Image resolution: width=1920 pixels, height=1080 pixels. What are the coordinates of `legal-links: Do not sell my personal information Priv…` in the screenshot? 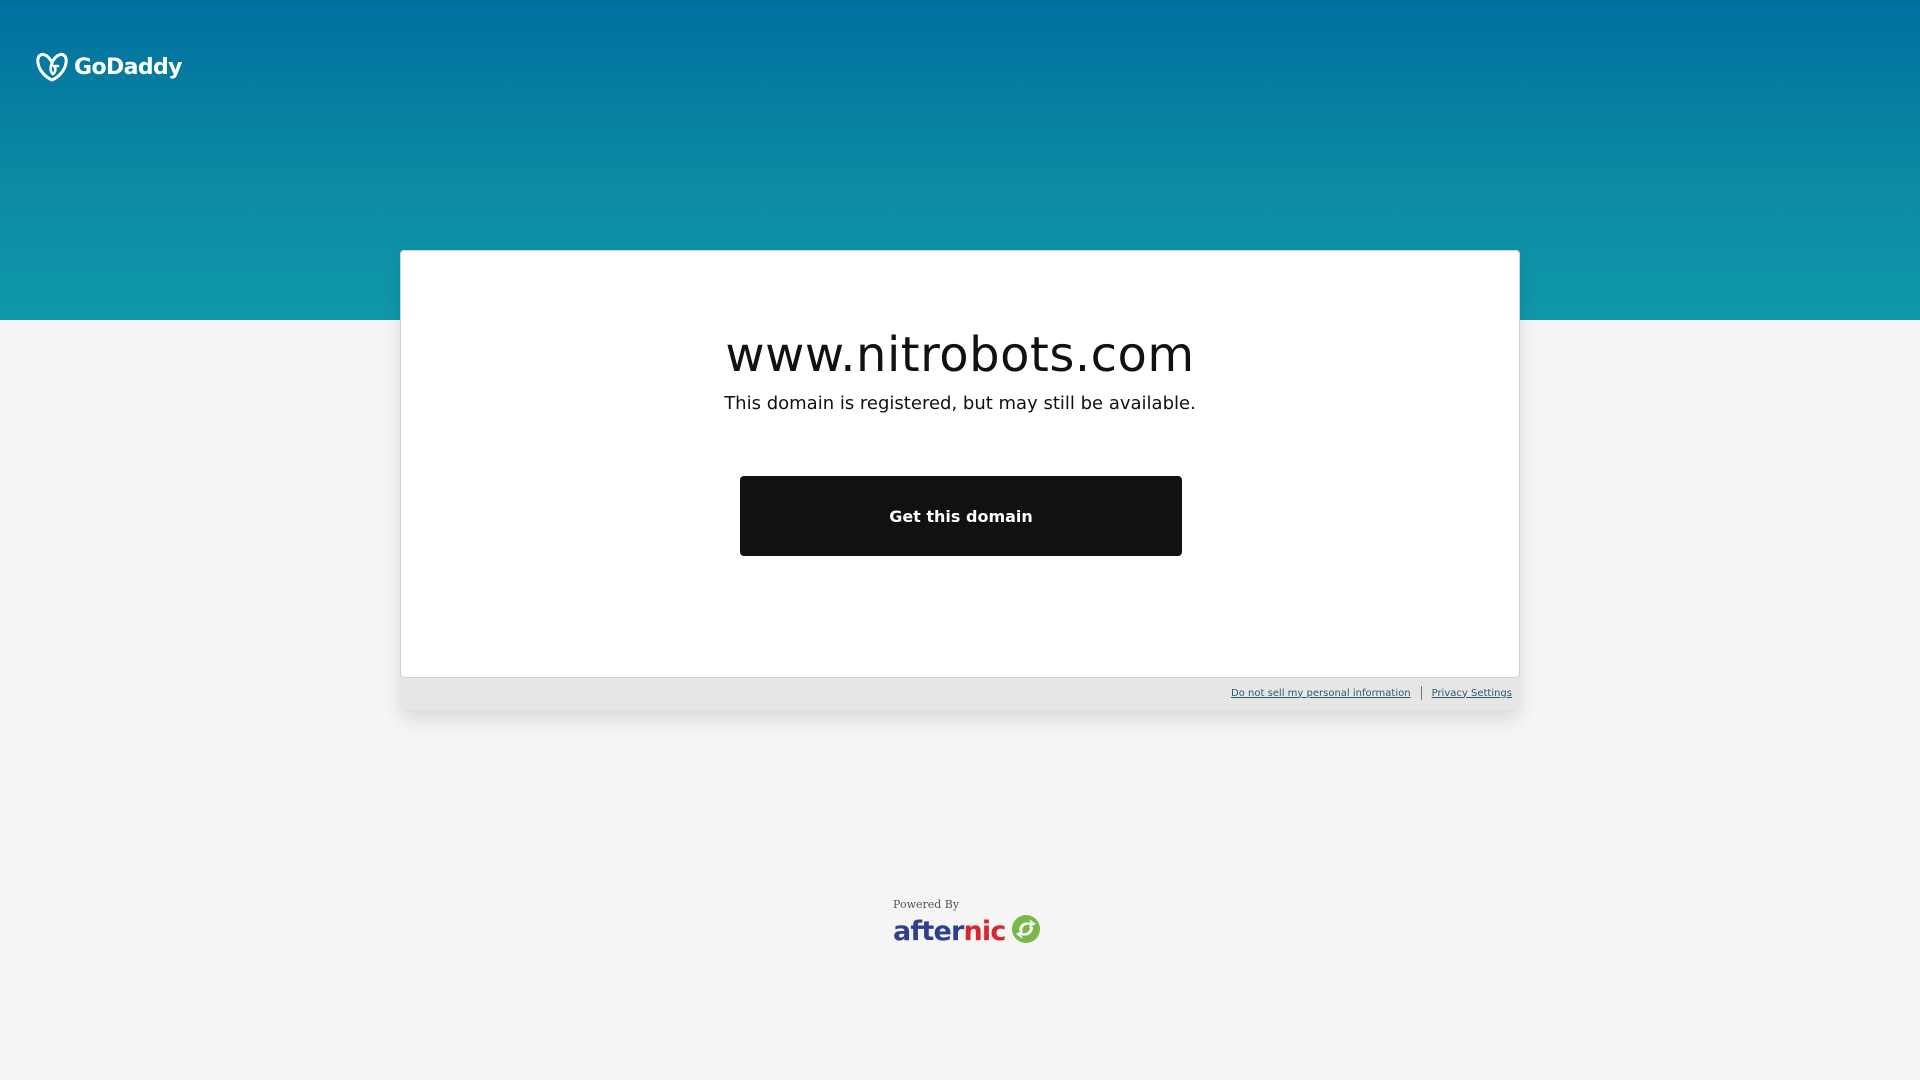 It's located at (1371, 693).